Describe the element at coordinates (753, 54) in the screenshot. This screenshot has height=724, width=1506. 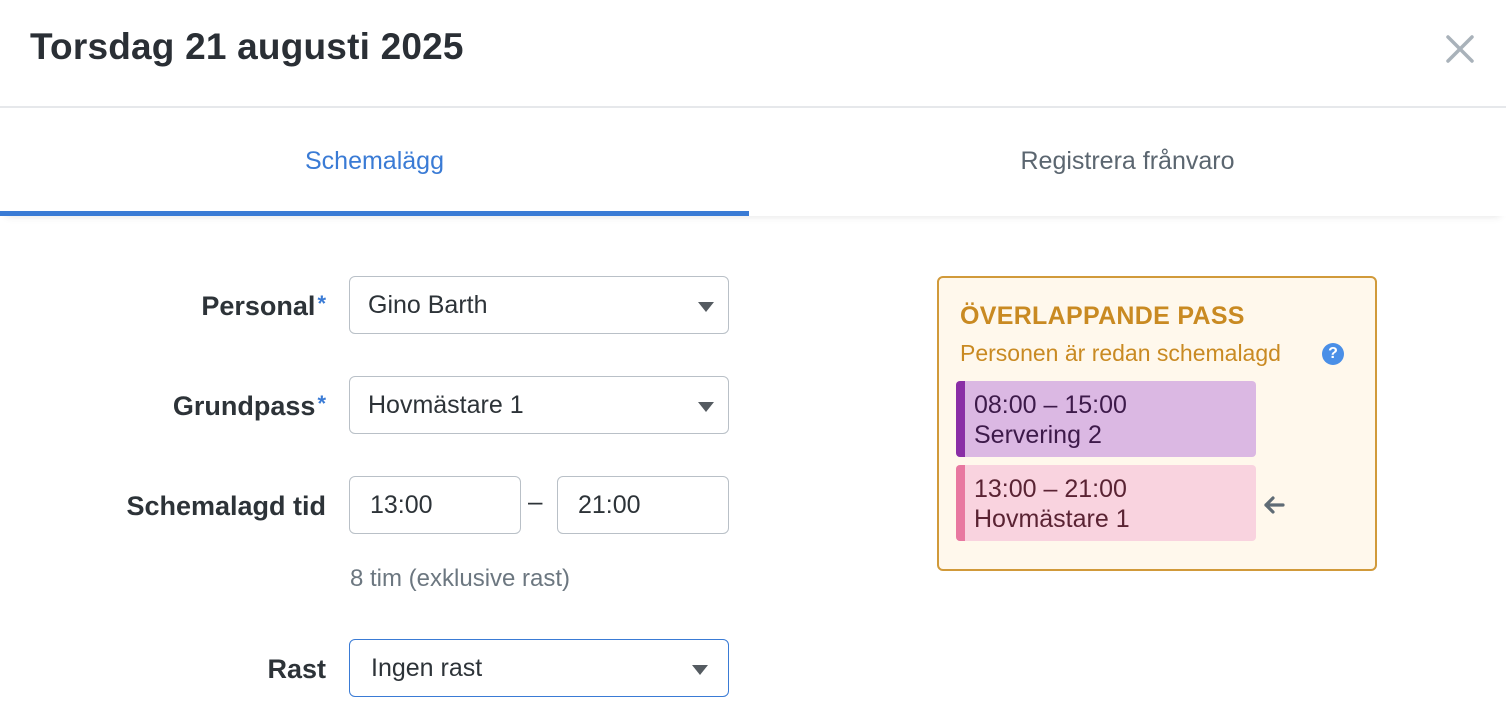
I see `dialog-header: Torsdag 21 augusti 2025` at that location.